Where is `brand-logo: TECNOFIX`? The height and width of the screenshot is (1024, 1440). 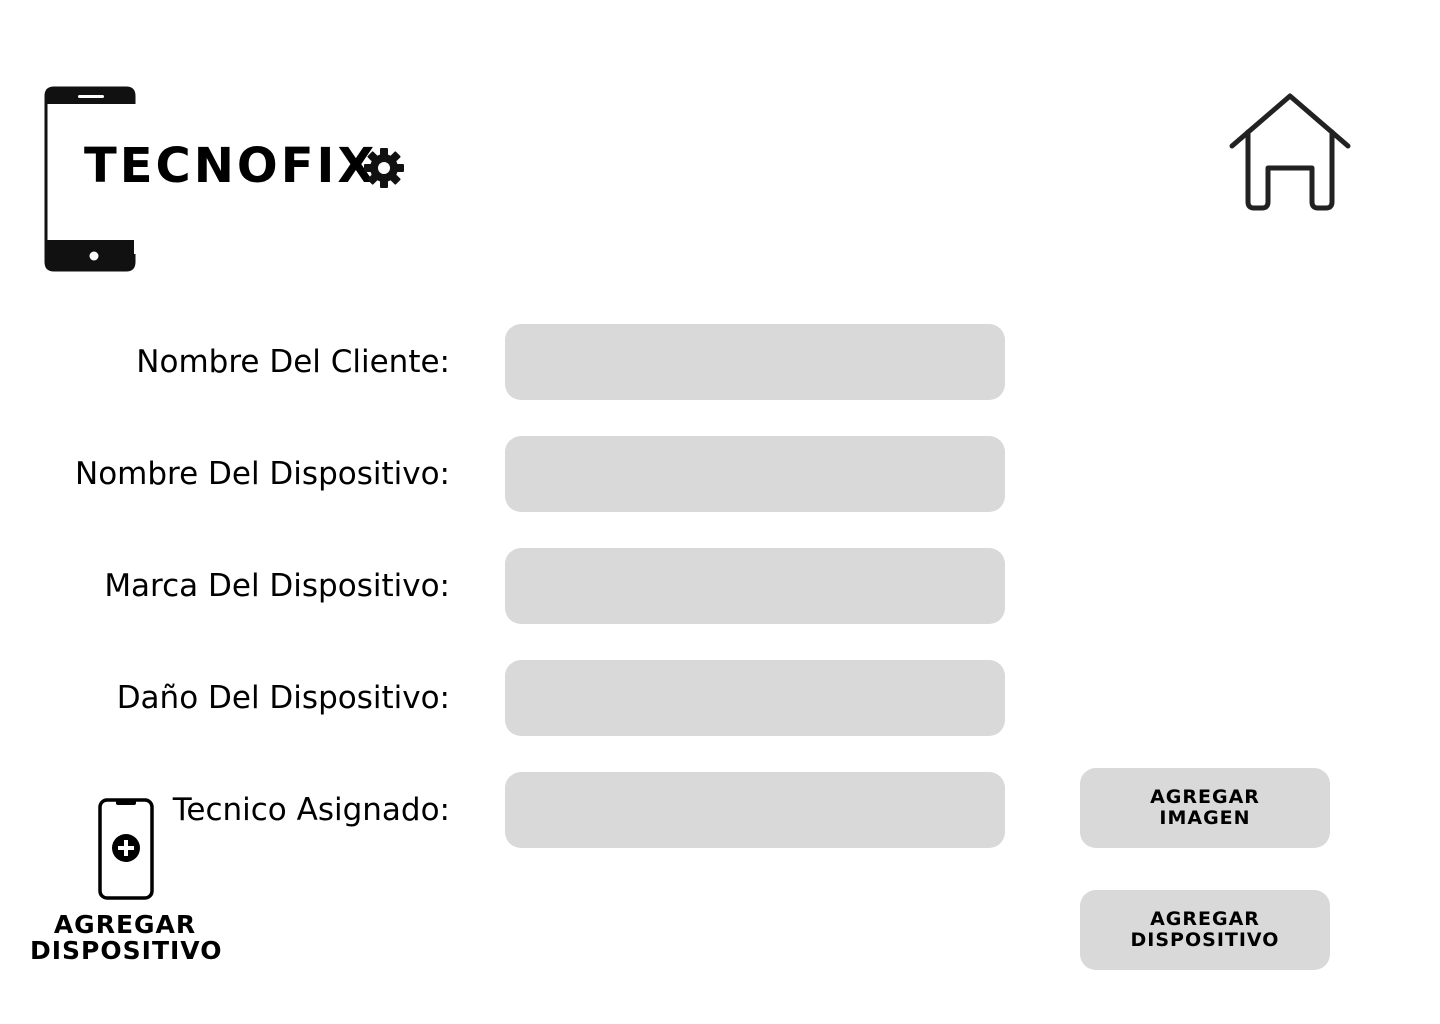
brand-logo: TECNOFIX is located at coordinates (230, 179).